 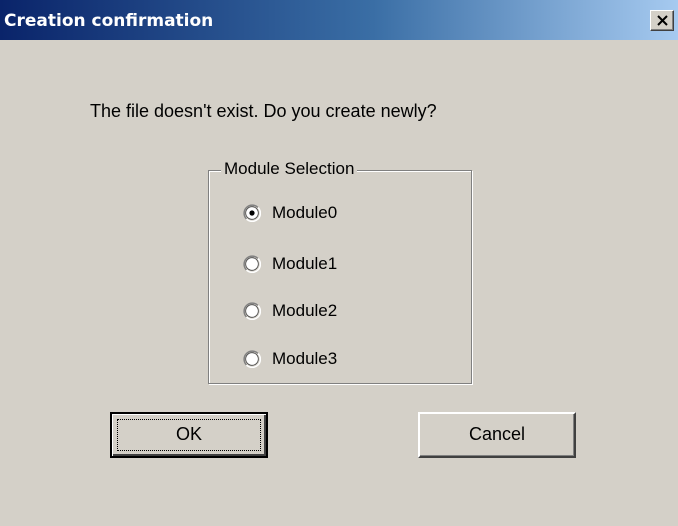 I want to click on ok-button: OK, so click(x=189, y=435).